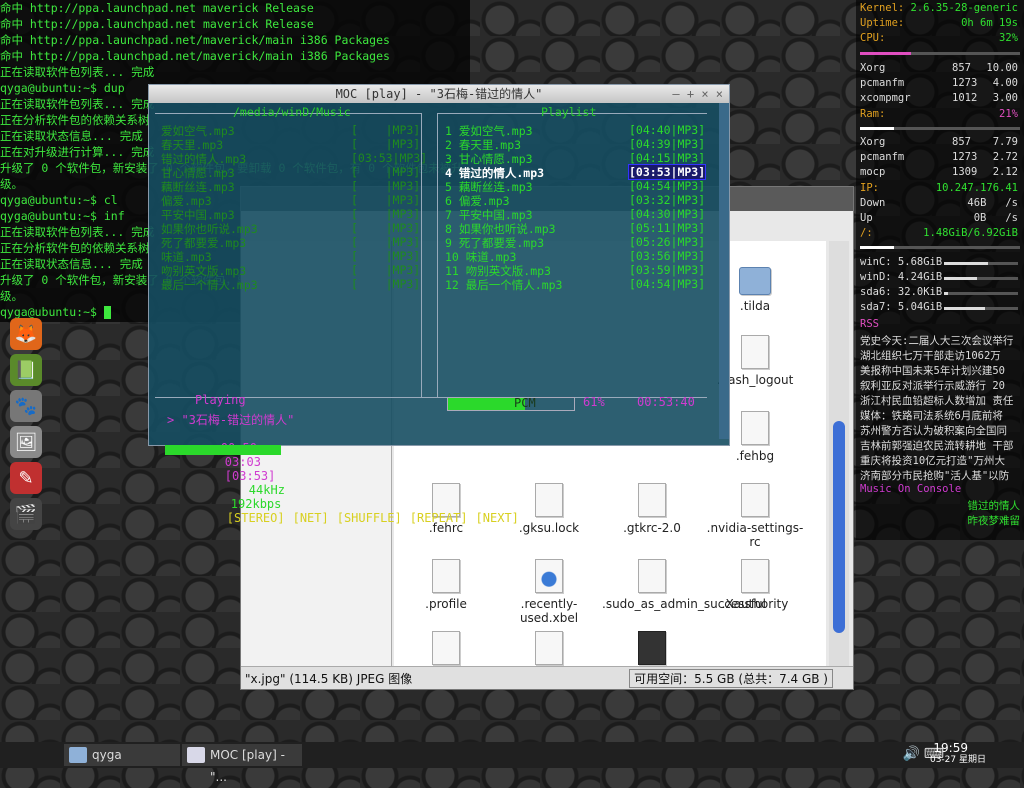 The width and height of the screenshot is (1024, 788). What do you see at coordinates (940, 53) in the screenshot?
I see `cpu-bar` at bounding box center [940, 53].